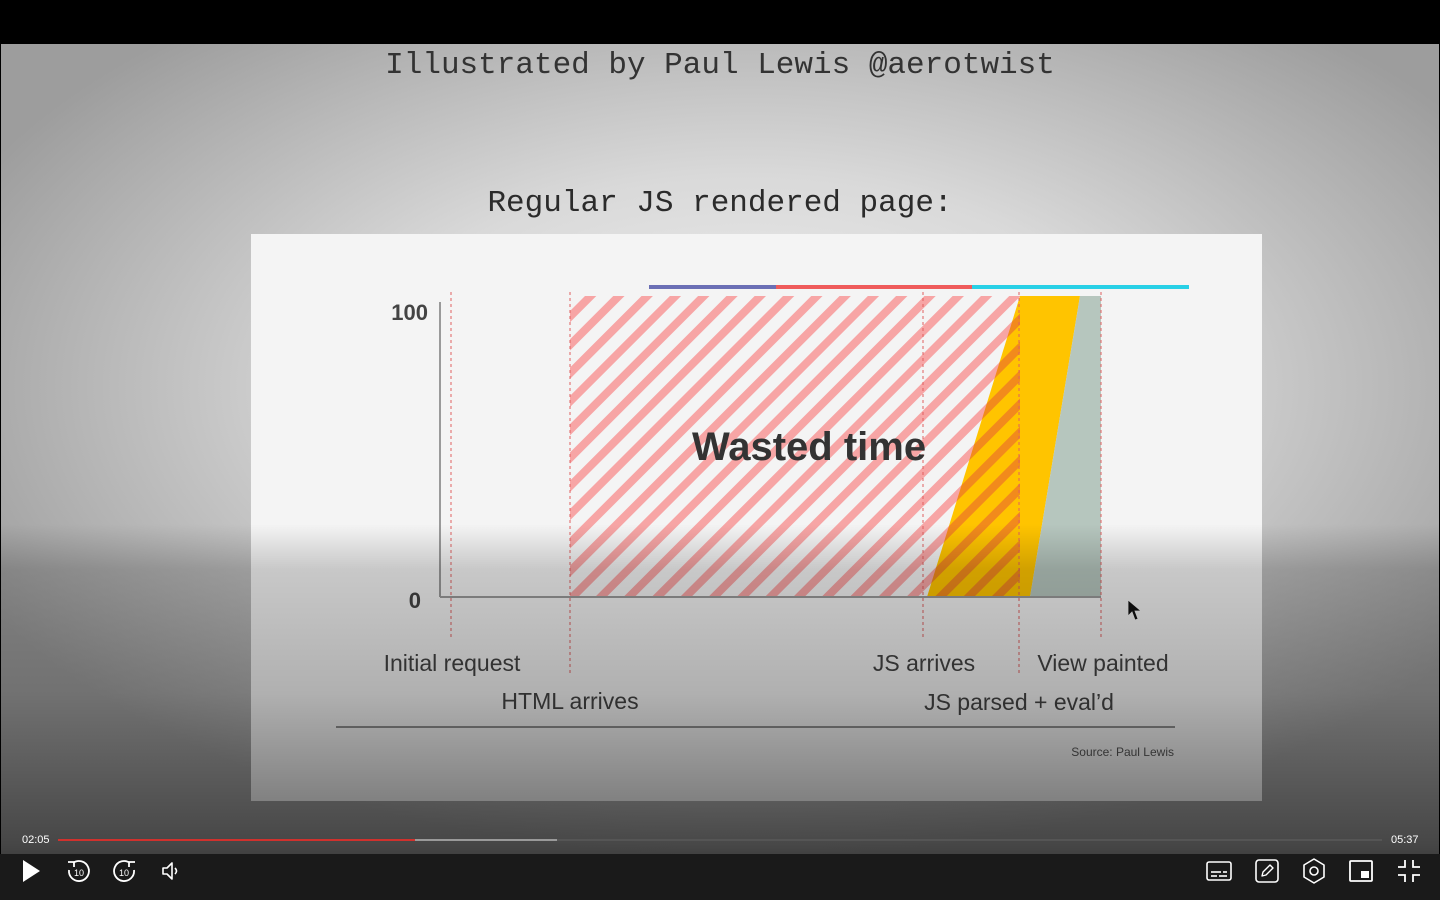 This screenshot has height=900, width=1440. I want to click on mouse-cursor-icon, so click(1135, 610).